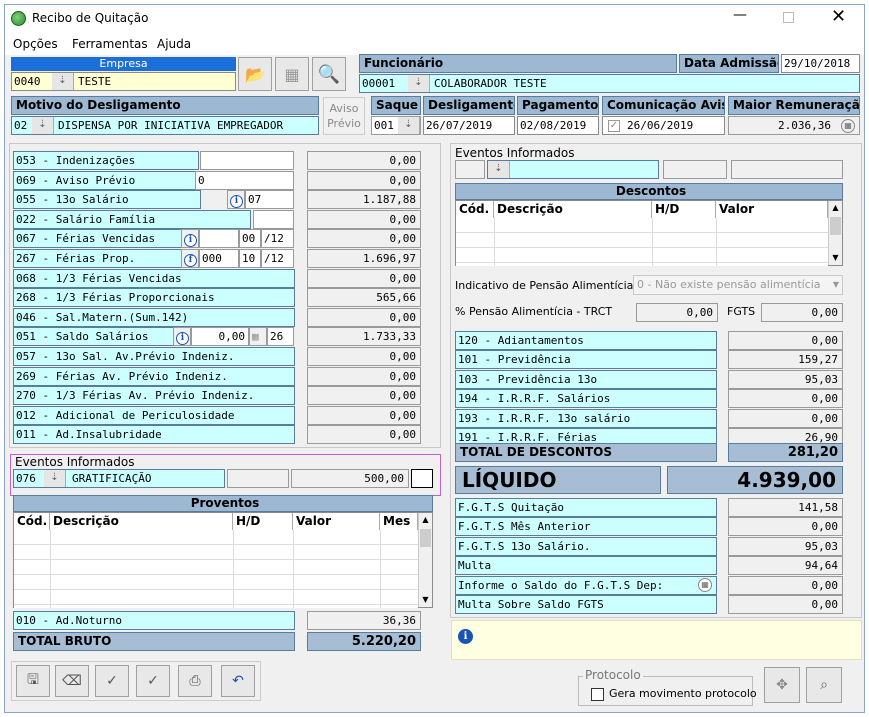 Image resolution: width=869 pixels, height=717 pixels. Describe the element at coordinates (788, 17) in the screenshot. I see `maximize-icon` at that location.